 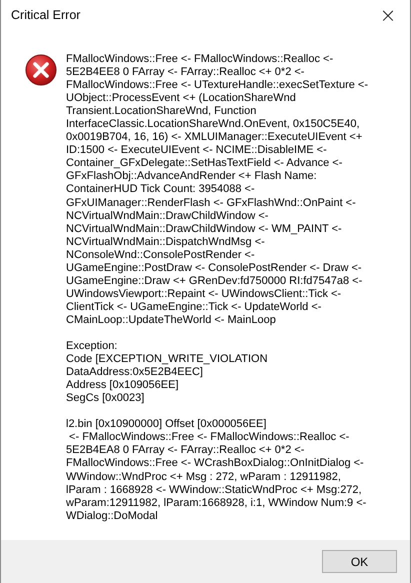 What do you see at coordinates (388, 15) in the screenshot?
I see `close-button: ×` at bounding box center [388, 15].